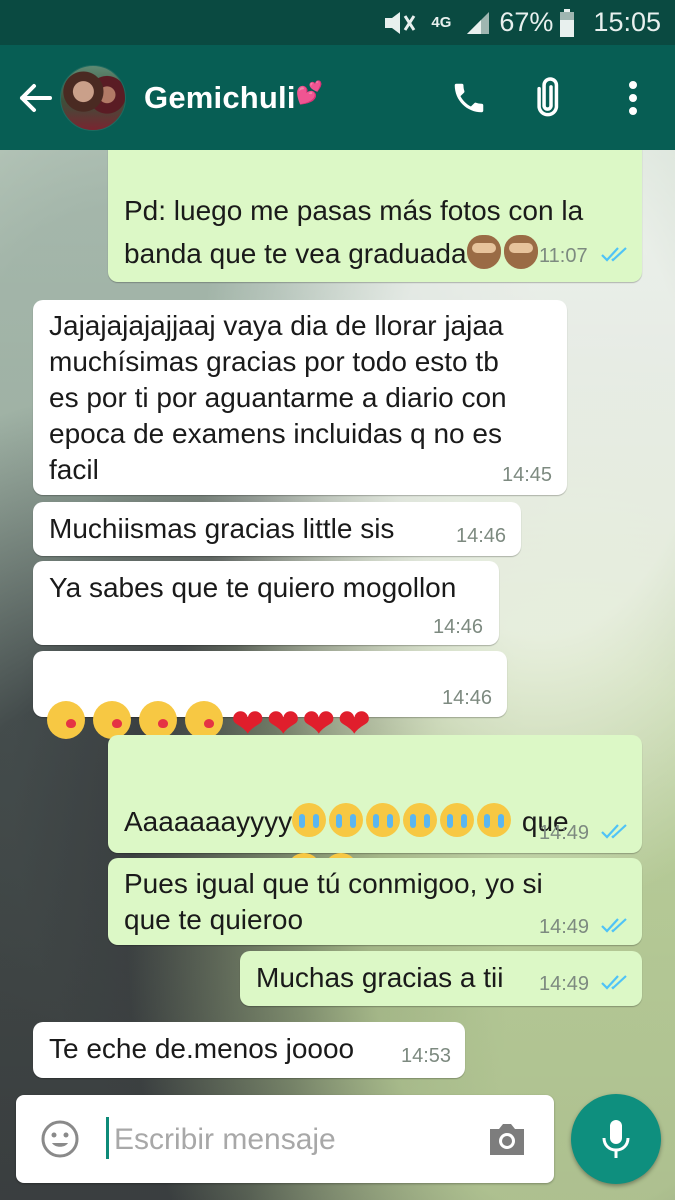  I want to click on emoji-row: ❤❤❤❤, so click(210, 704).